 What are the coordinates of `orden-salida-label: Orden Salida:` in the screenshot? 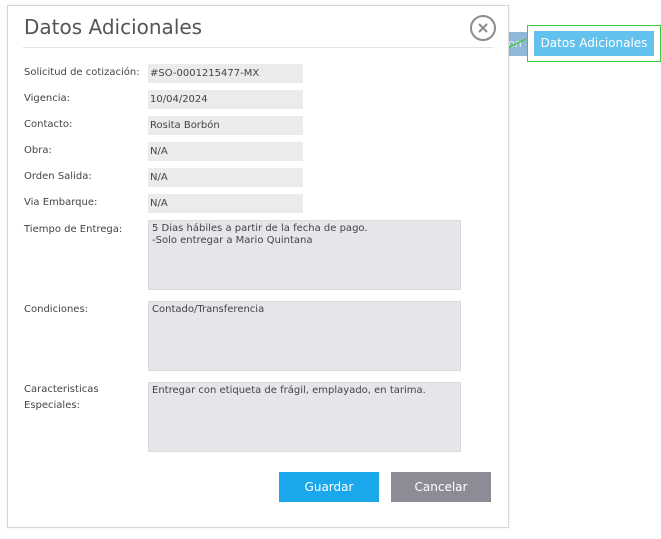 It's located at (58, 176).